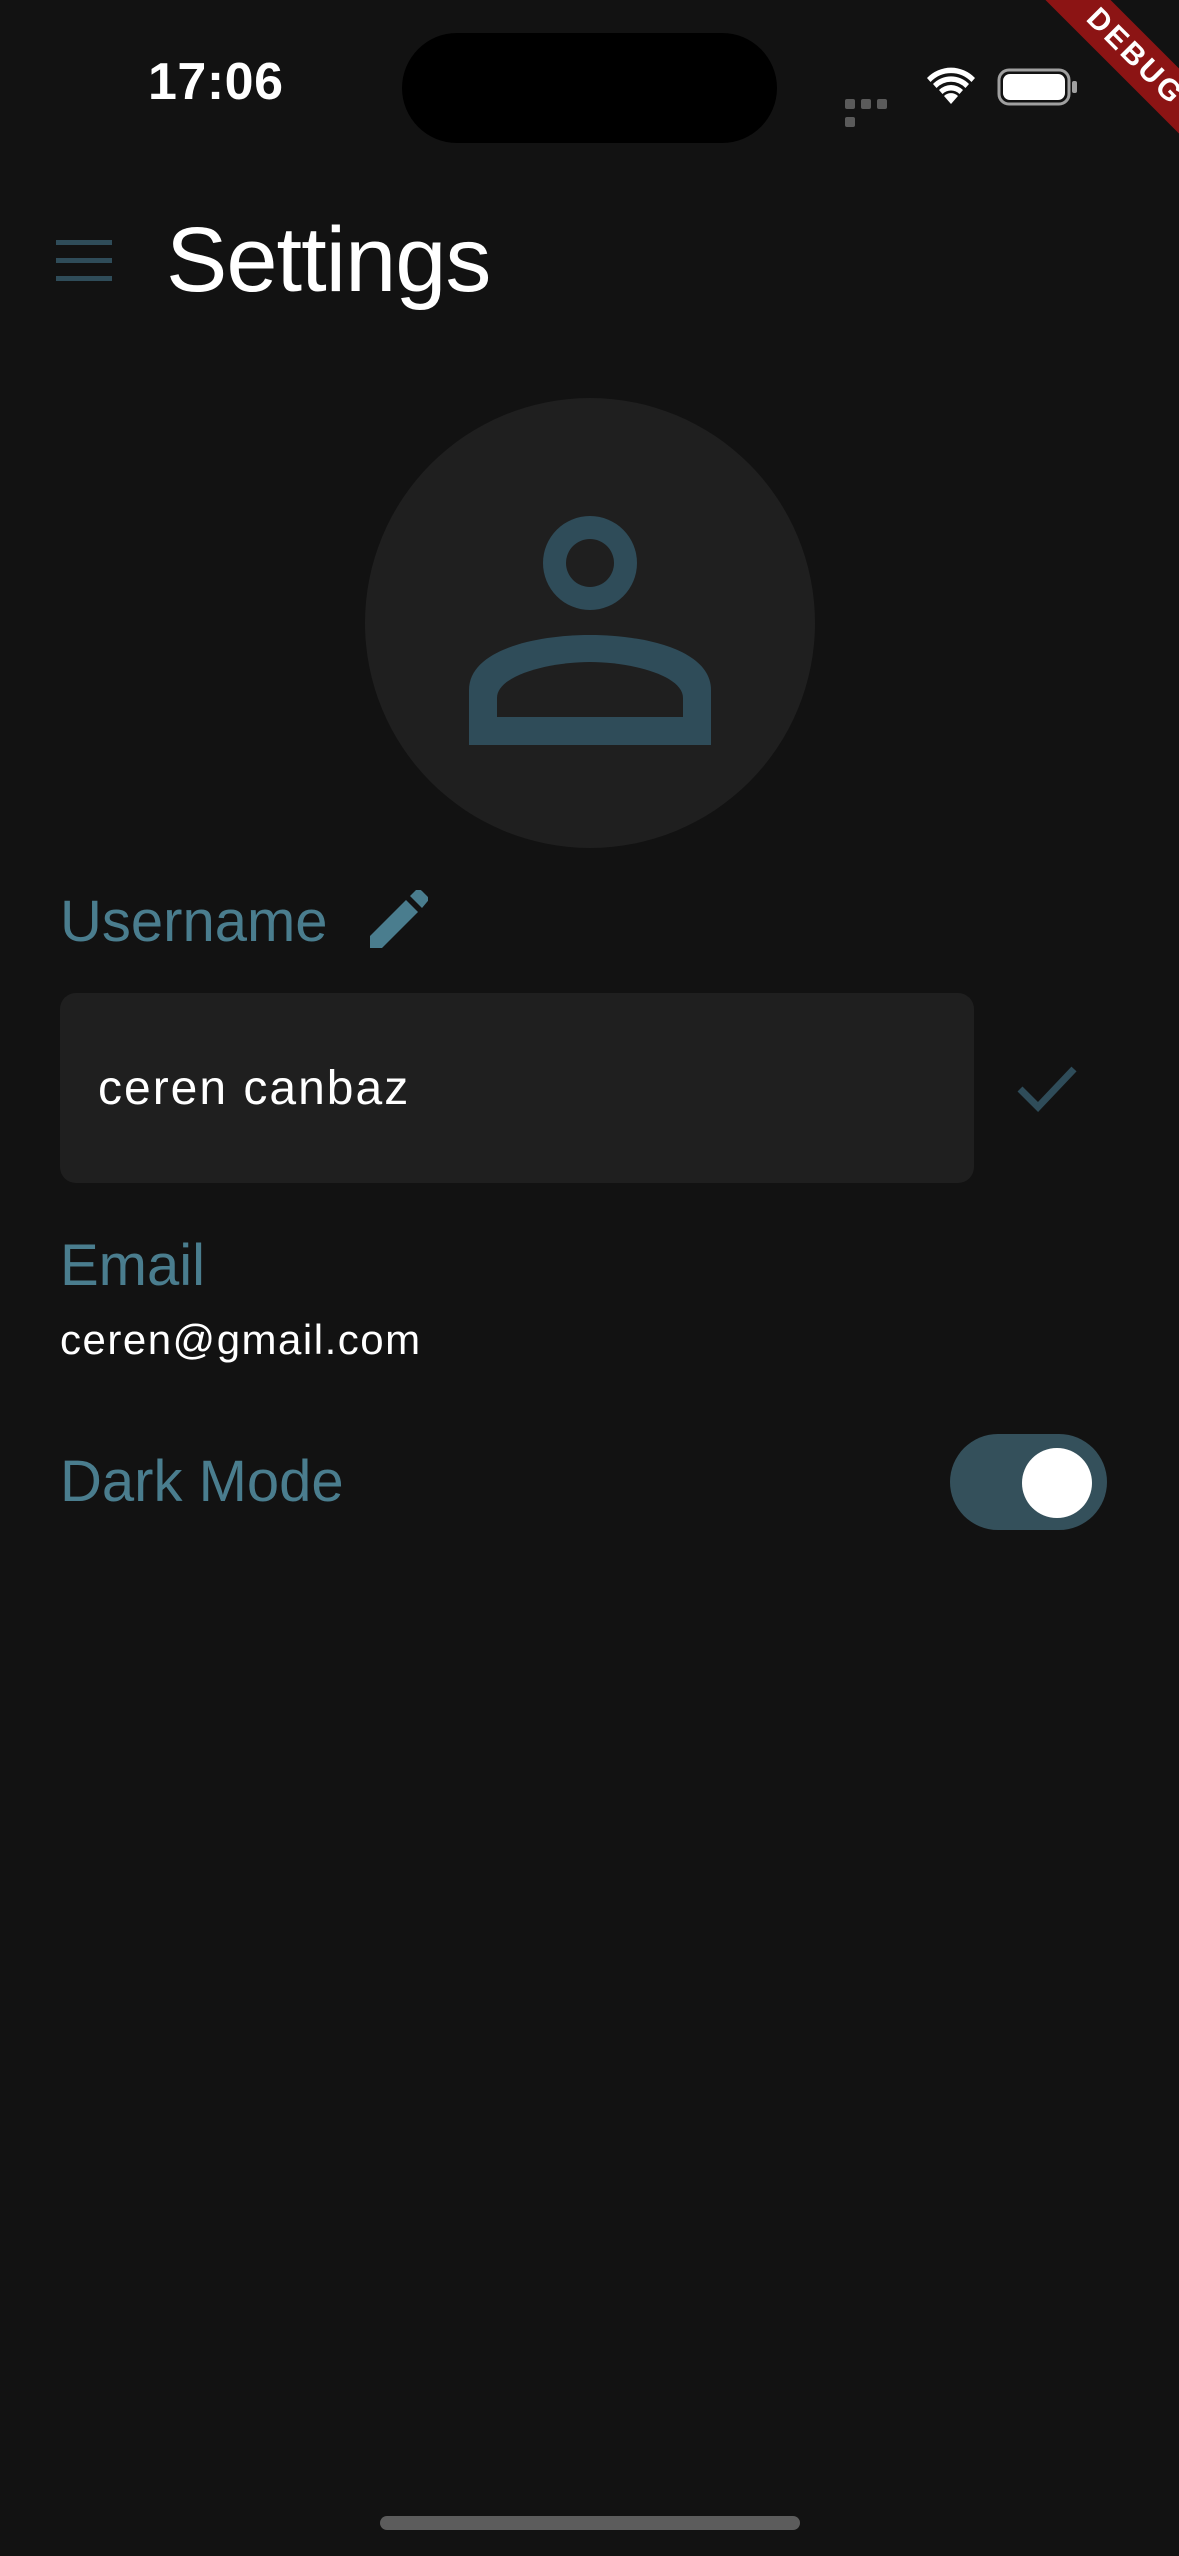  What do you see at coordinates (951, 85) in the screenshot?
I see `wifi-icon` at bounding box center [951, 85].